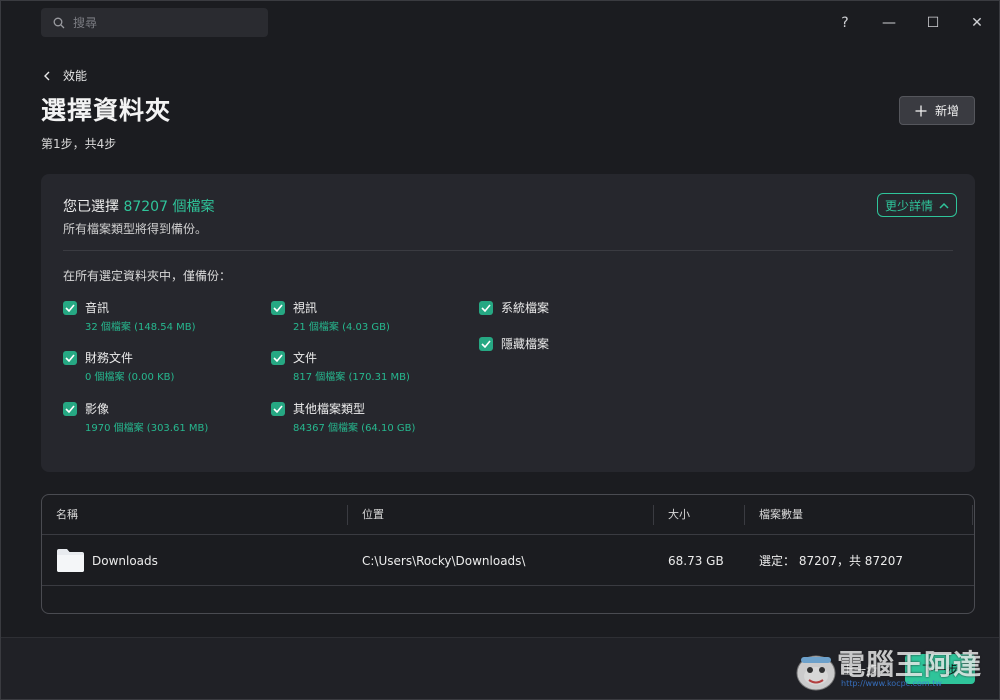 Image resolution: width=1000 pixels, height=700 pixels. What do you see at coordinates (59, 22) in the screenshot?
I see `search-icon` at bounding box center [59, 22].